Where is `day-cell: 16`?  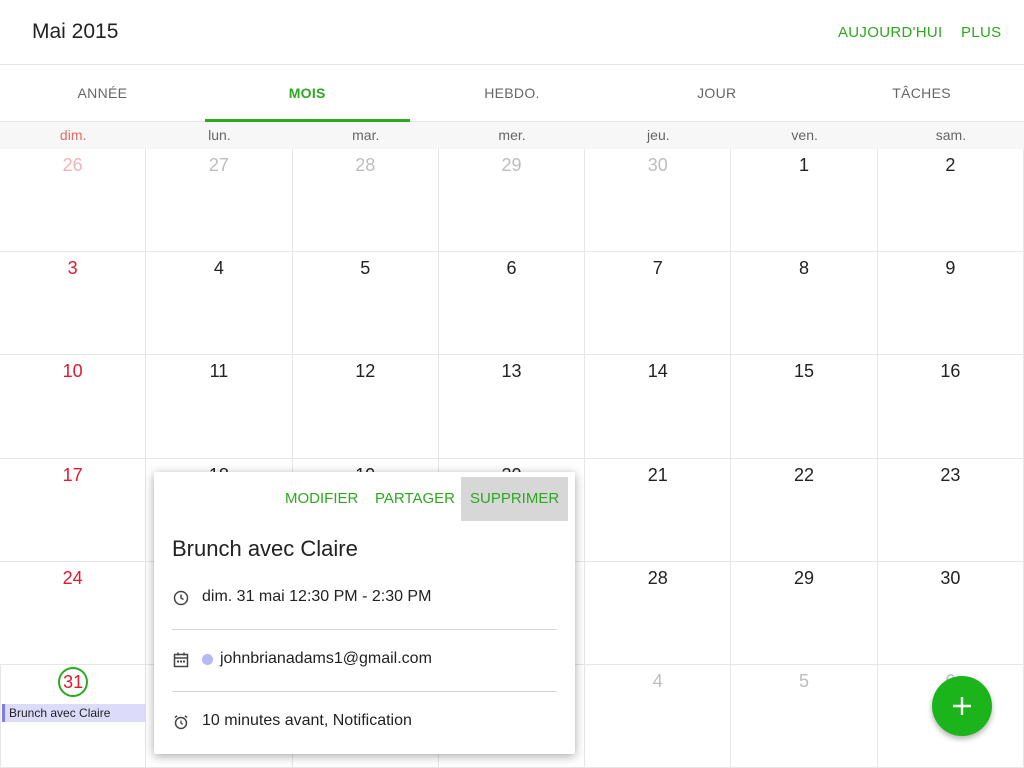 day-cell: 16 is located at coordinates (950, 407).